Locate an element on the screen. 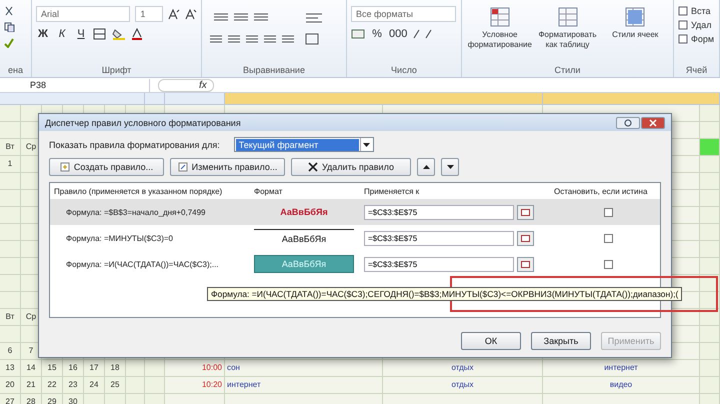 This screenshot has width=720, height=404. copy-icon is located at coordinates (10, 27).